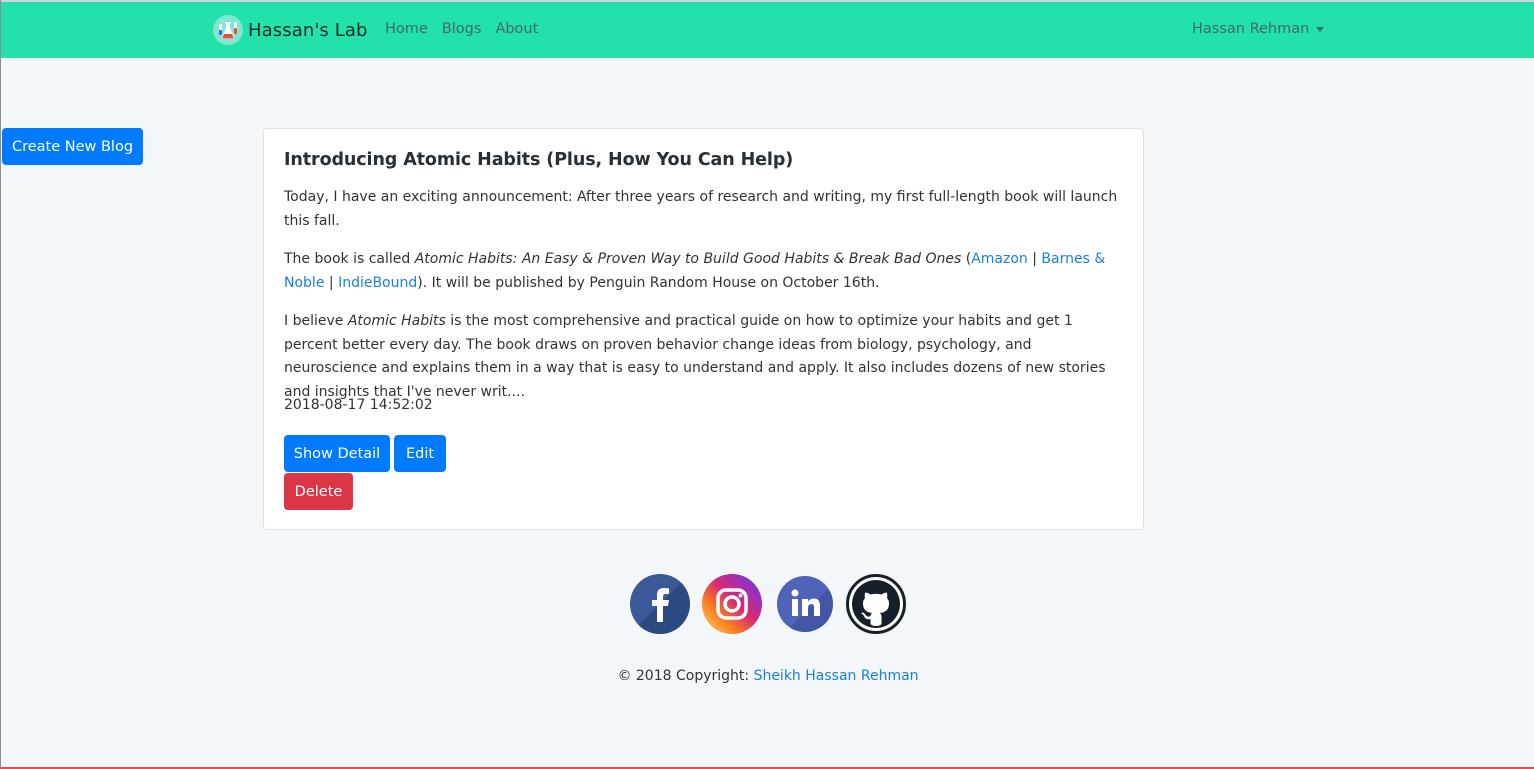 Image resolution: width=1534 pixels, height=769 pixels. Describe the element at coordinates (406, 29) in the screenshot. I see `nav-home: Home` at that location.